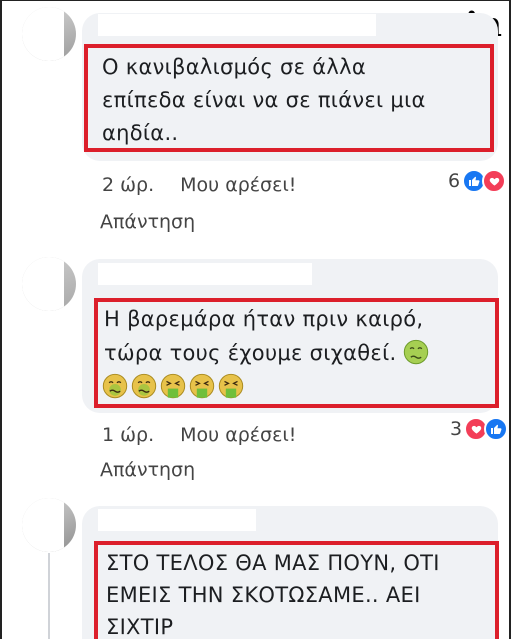  What do you see at coordinates (140, 133) in the screenshot?
I see `comment-text-line: αηδία..` at bounding box center [140, 133].